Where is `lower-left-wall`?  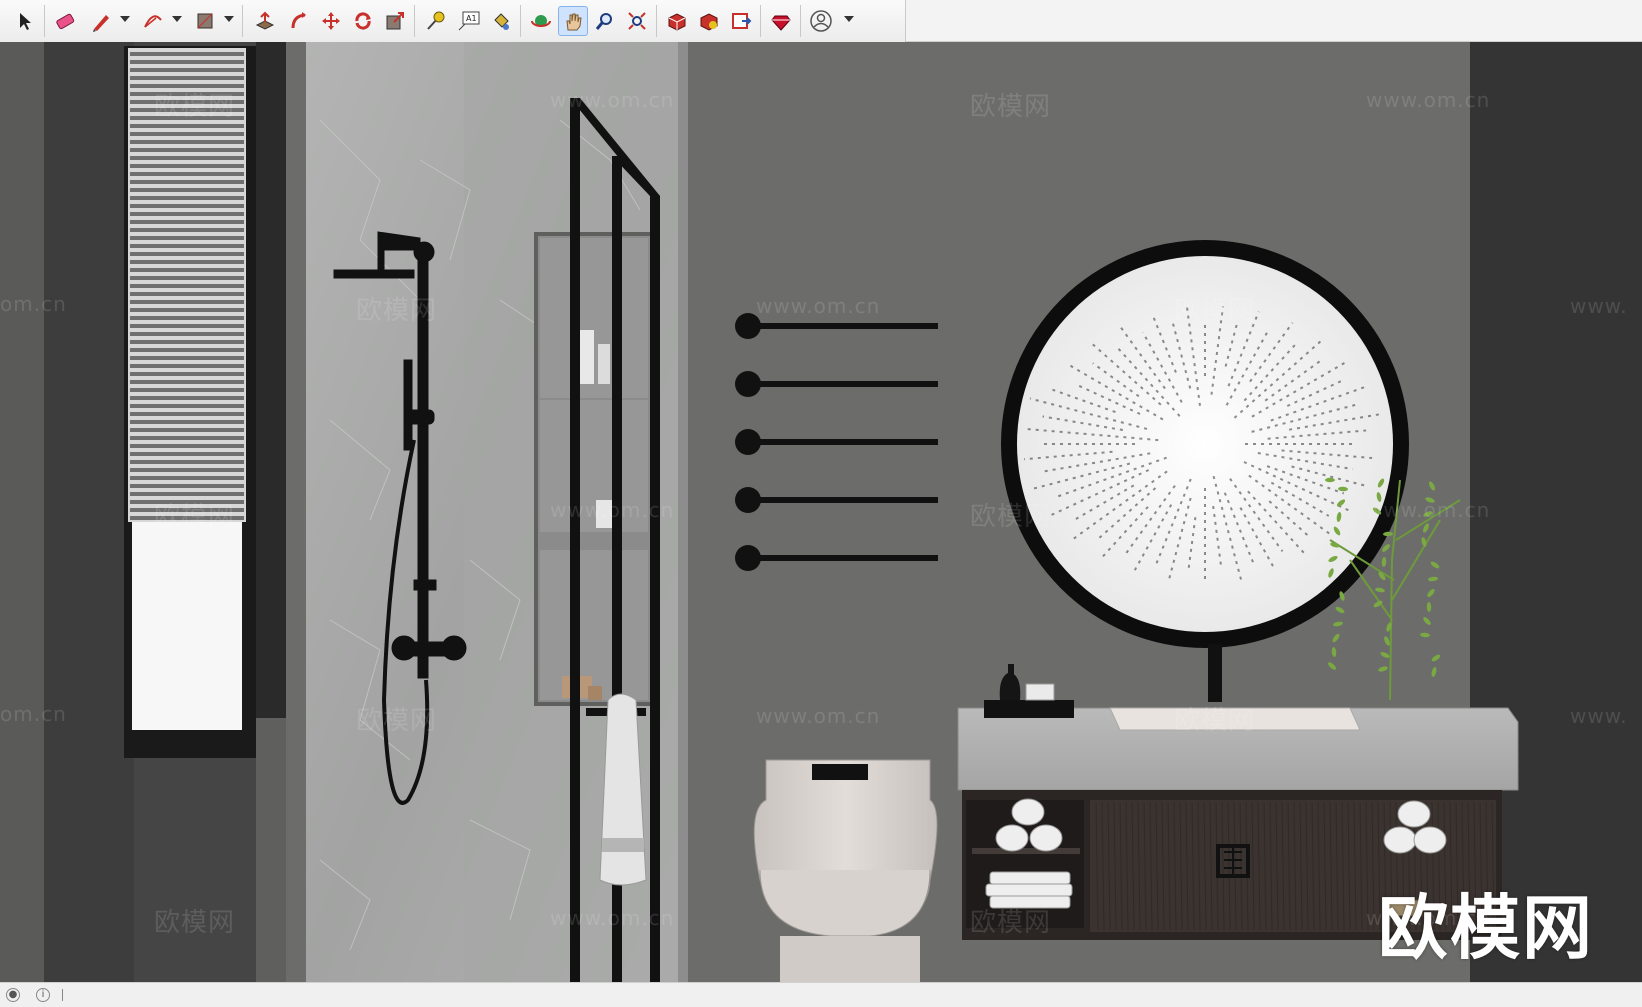
lower-left-wall is located at coordinates (271, 850).